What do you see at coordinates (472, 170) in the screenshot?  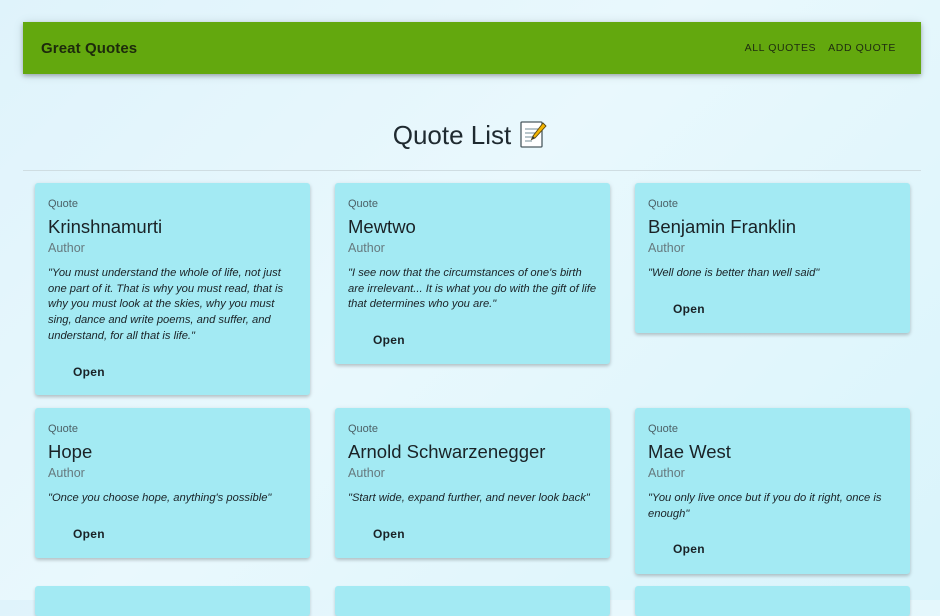 I see `title-divider` at bounding box center [472, 170].